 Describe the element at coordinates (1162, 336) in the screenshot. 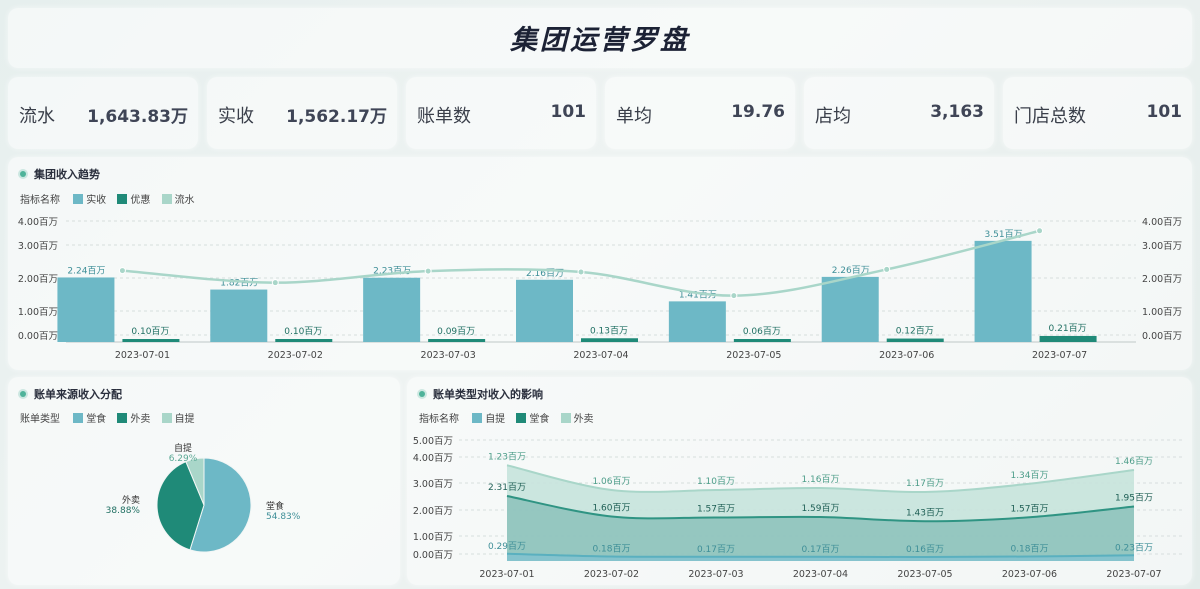

I see `y2-tick-label: 0.00百万` at that location.